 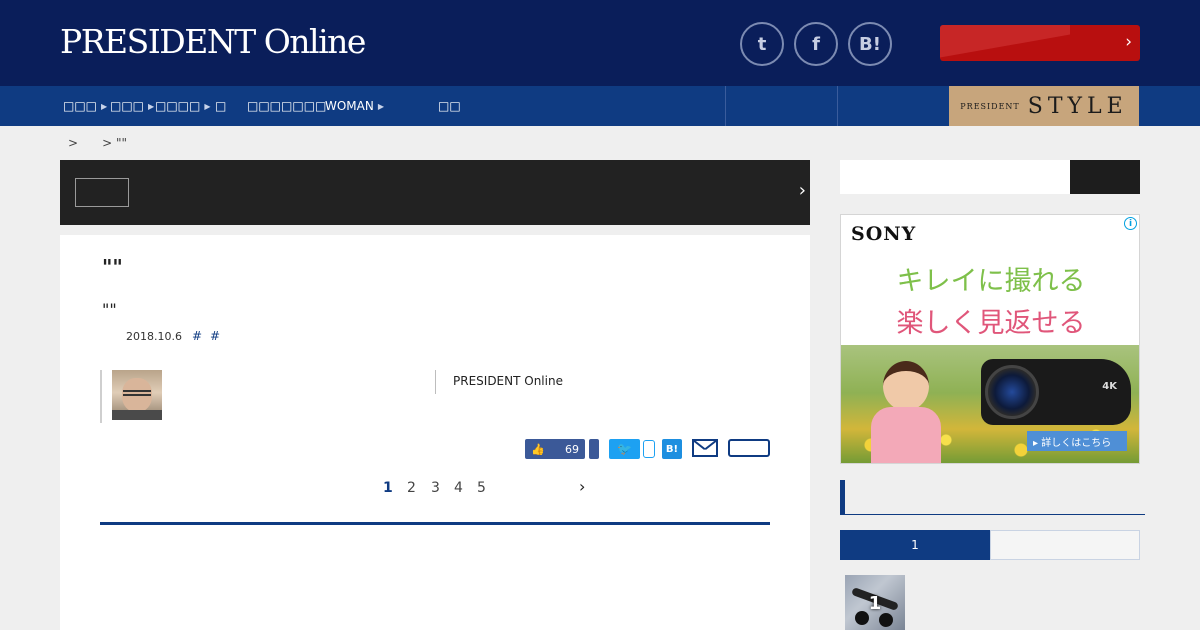 What do you see at coordinates (991, 323) in the screenshot?
I see `ad-headline-2: 楽しく見返せる` at bounding box center [991, 323].